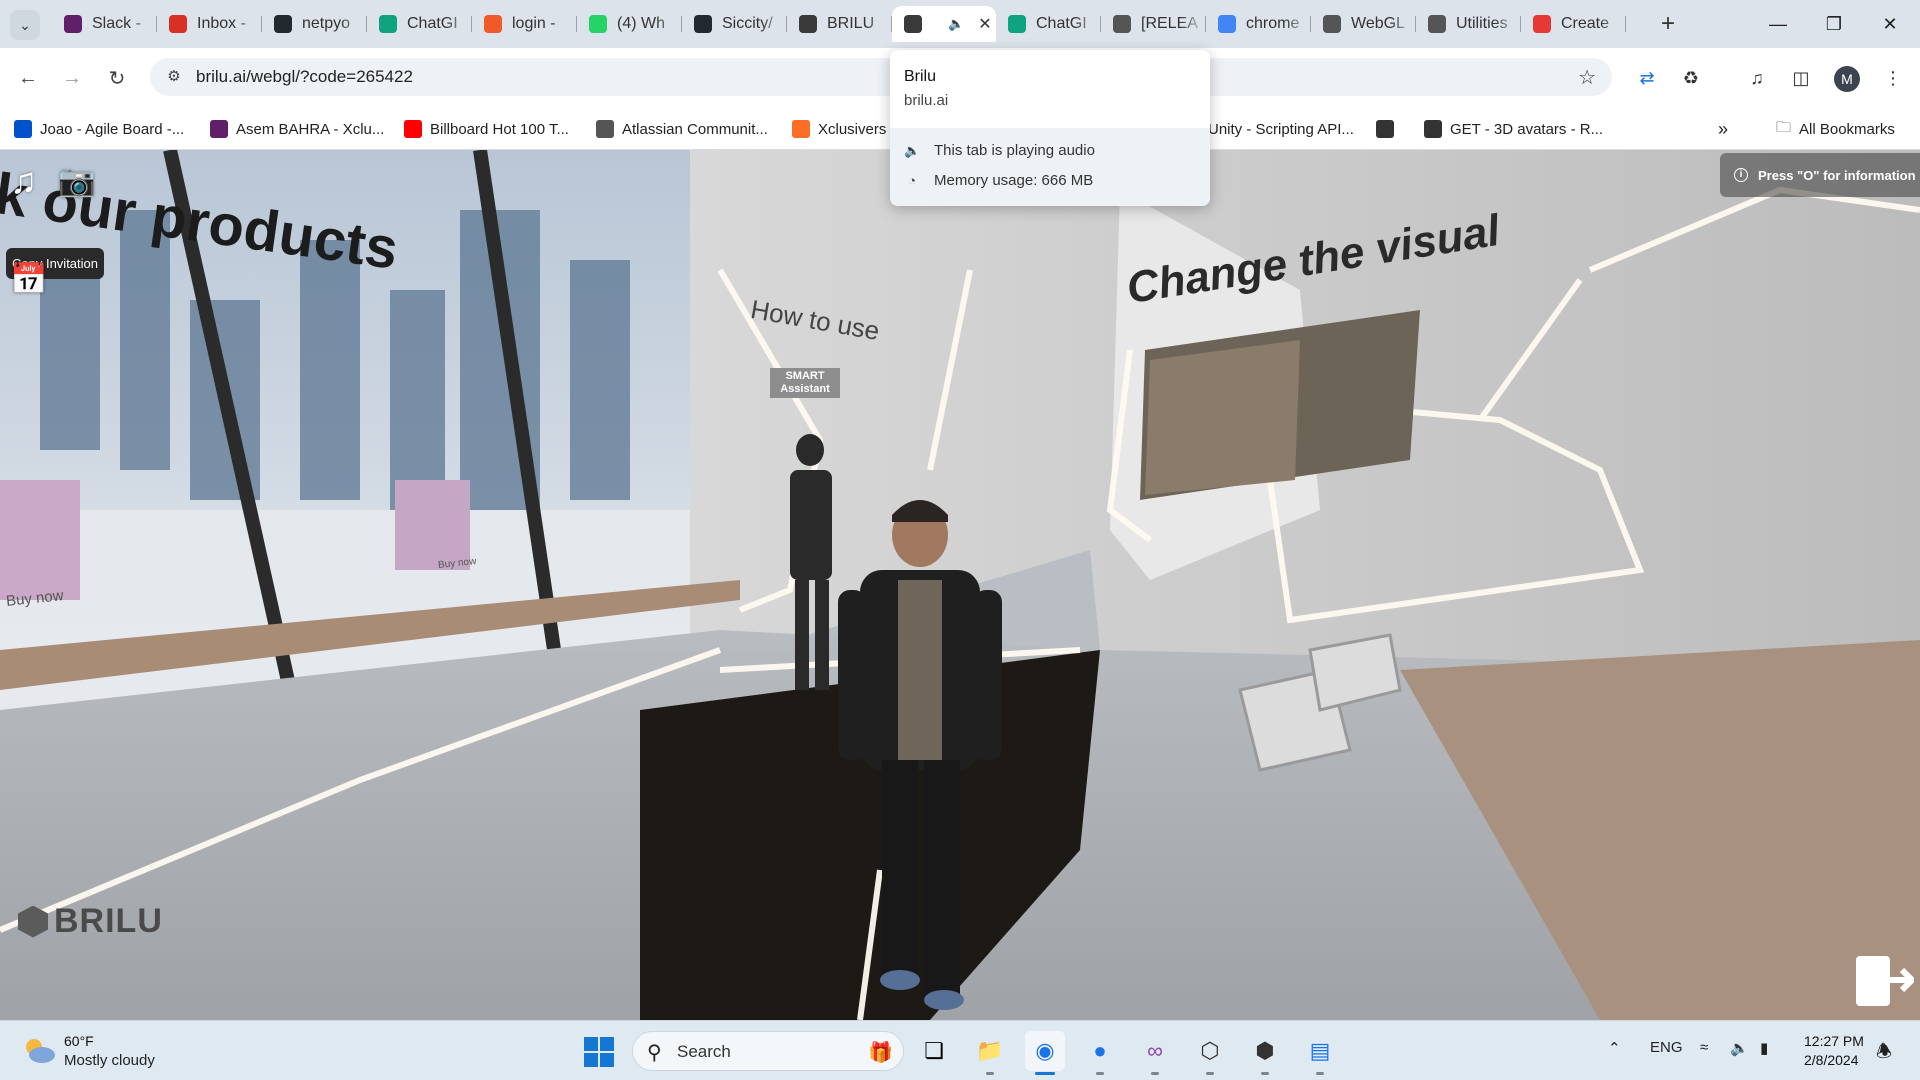 This screenshot has width=1920, height=1080. What do you see at coordinates (1820, 175) in the screenshot?
I see `info-hint: i Press "O" for information` at bounding box center [1820, 175].